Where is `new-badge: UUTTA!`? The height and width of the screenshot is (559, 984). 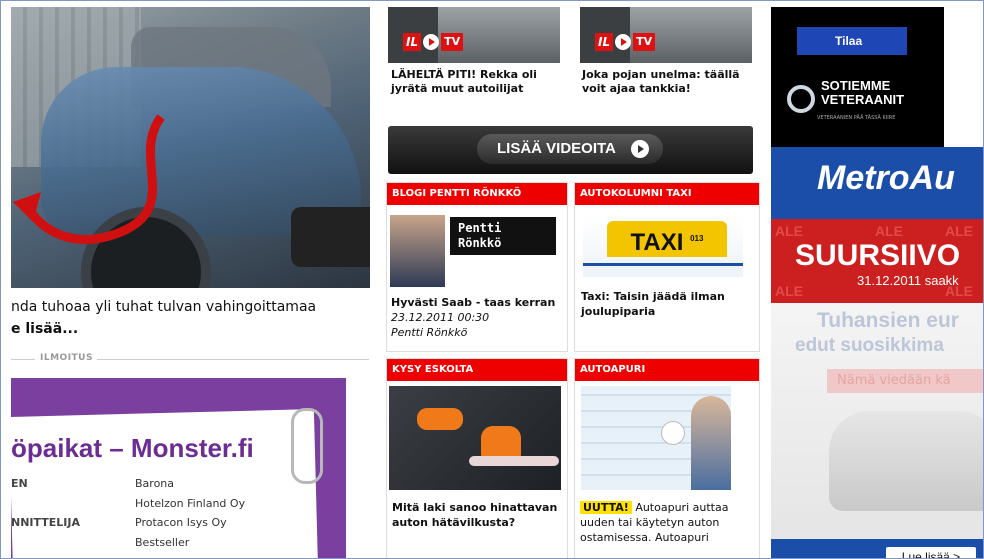 new-badge: UUTTA! is located at coordinates (606, 507).